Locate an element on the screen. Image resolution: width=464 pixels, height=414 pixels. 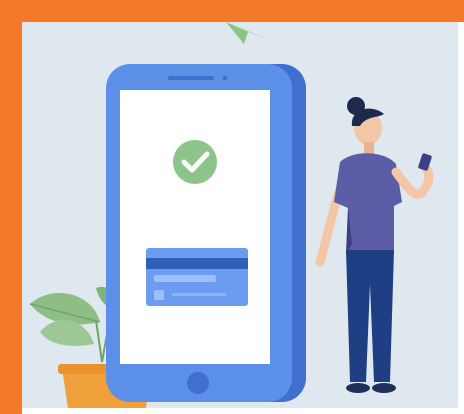
check-icon is located at coordinates (195, 162).